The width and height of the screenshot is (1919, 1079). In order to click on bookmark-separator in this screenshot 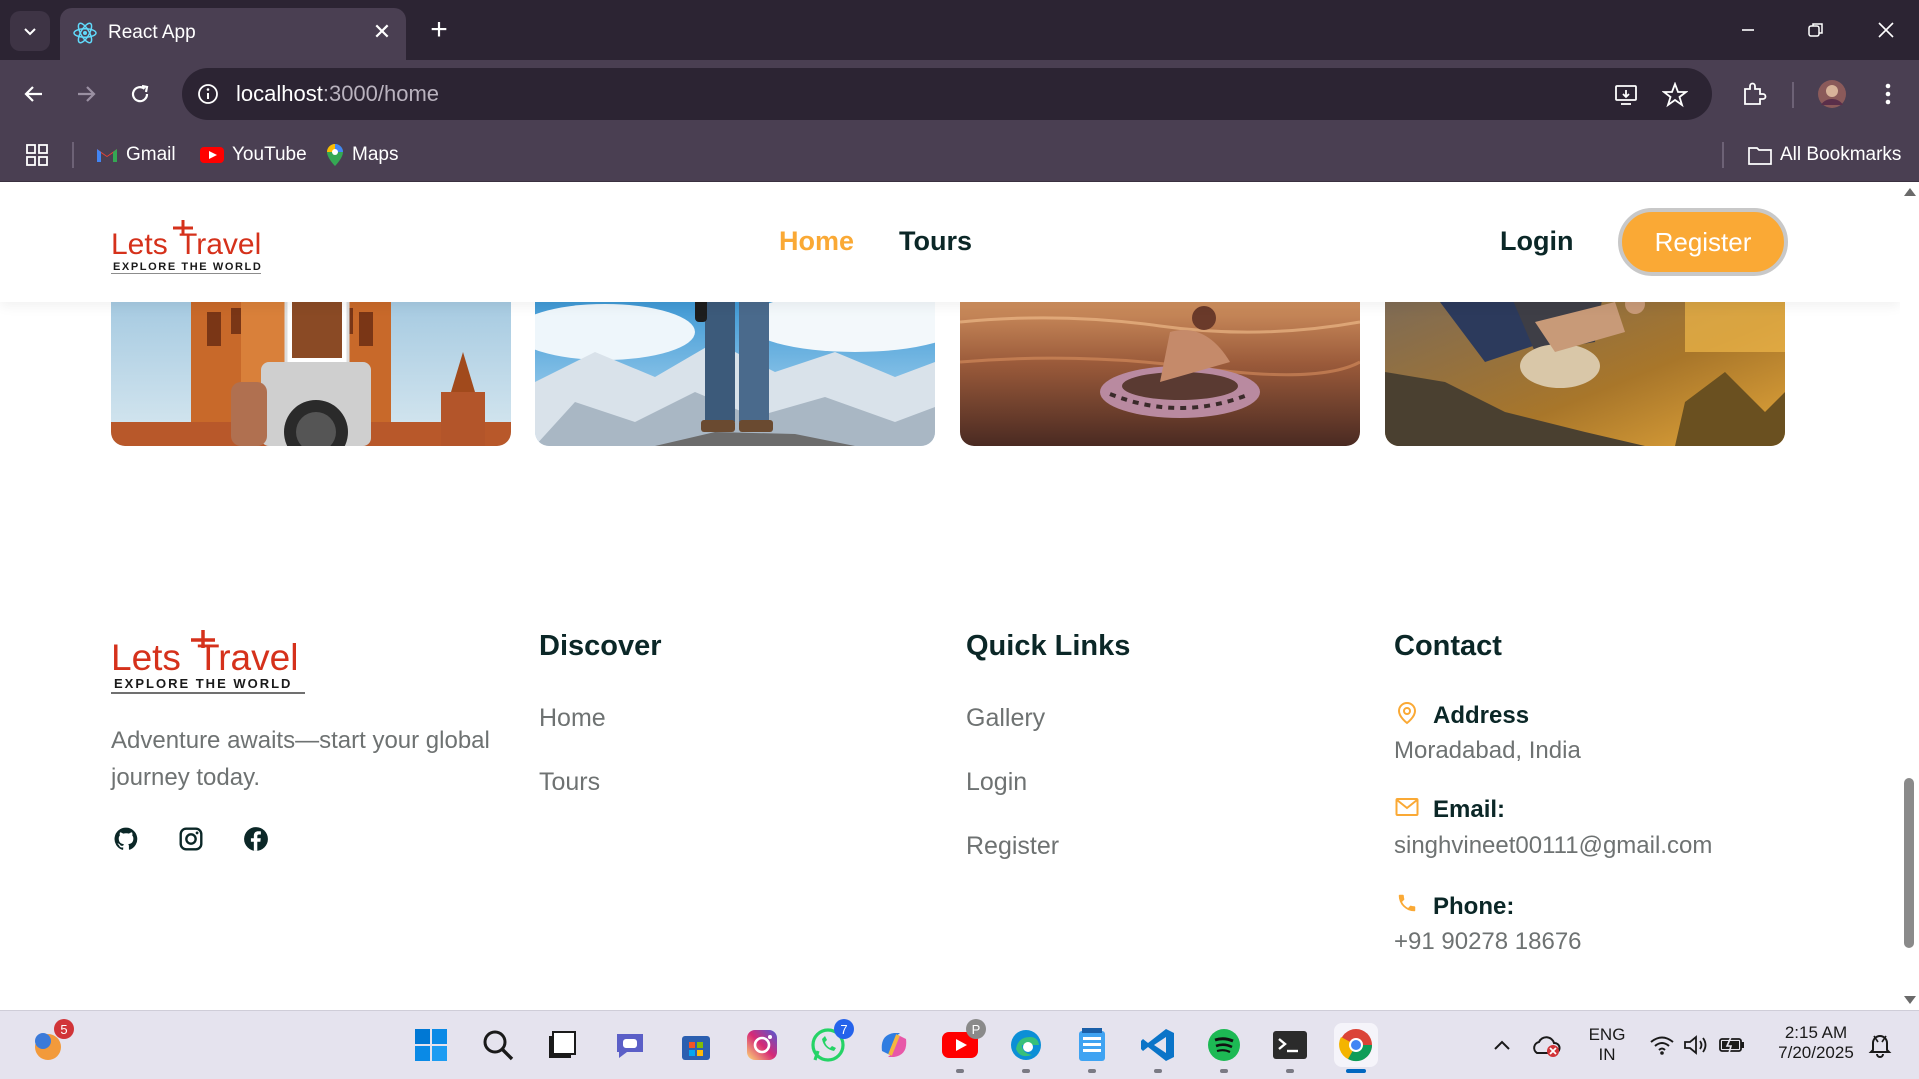, I will do `click(1723, 155)`.